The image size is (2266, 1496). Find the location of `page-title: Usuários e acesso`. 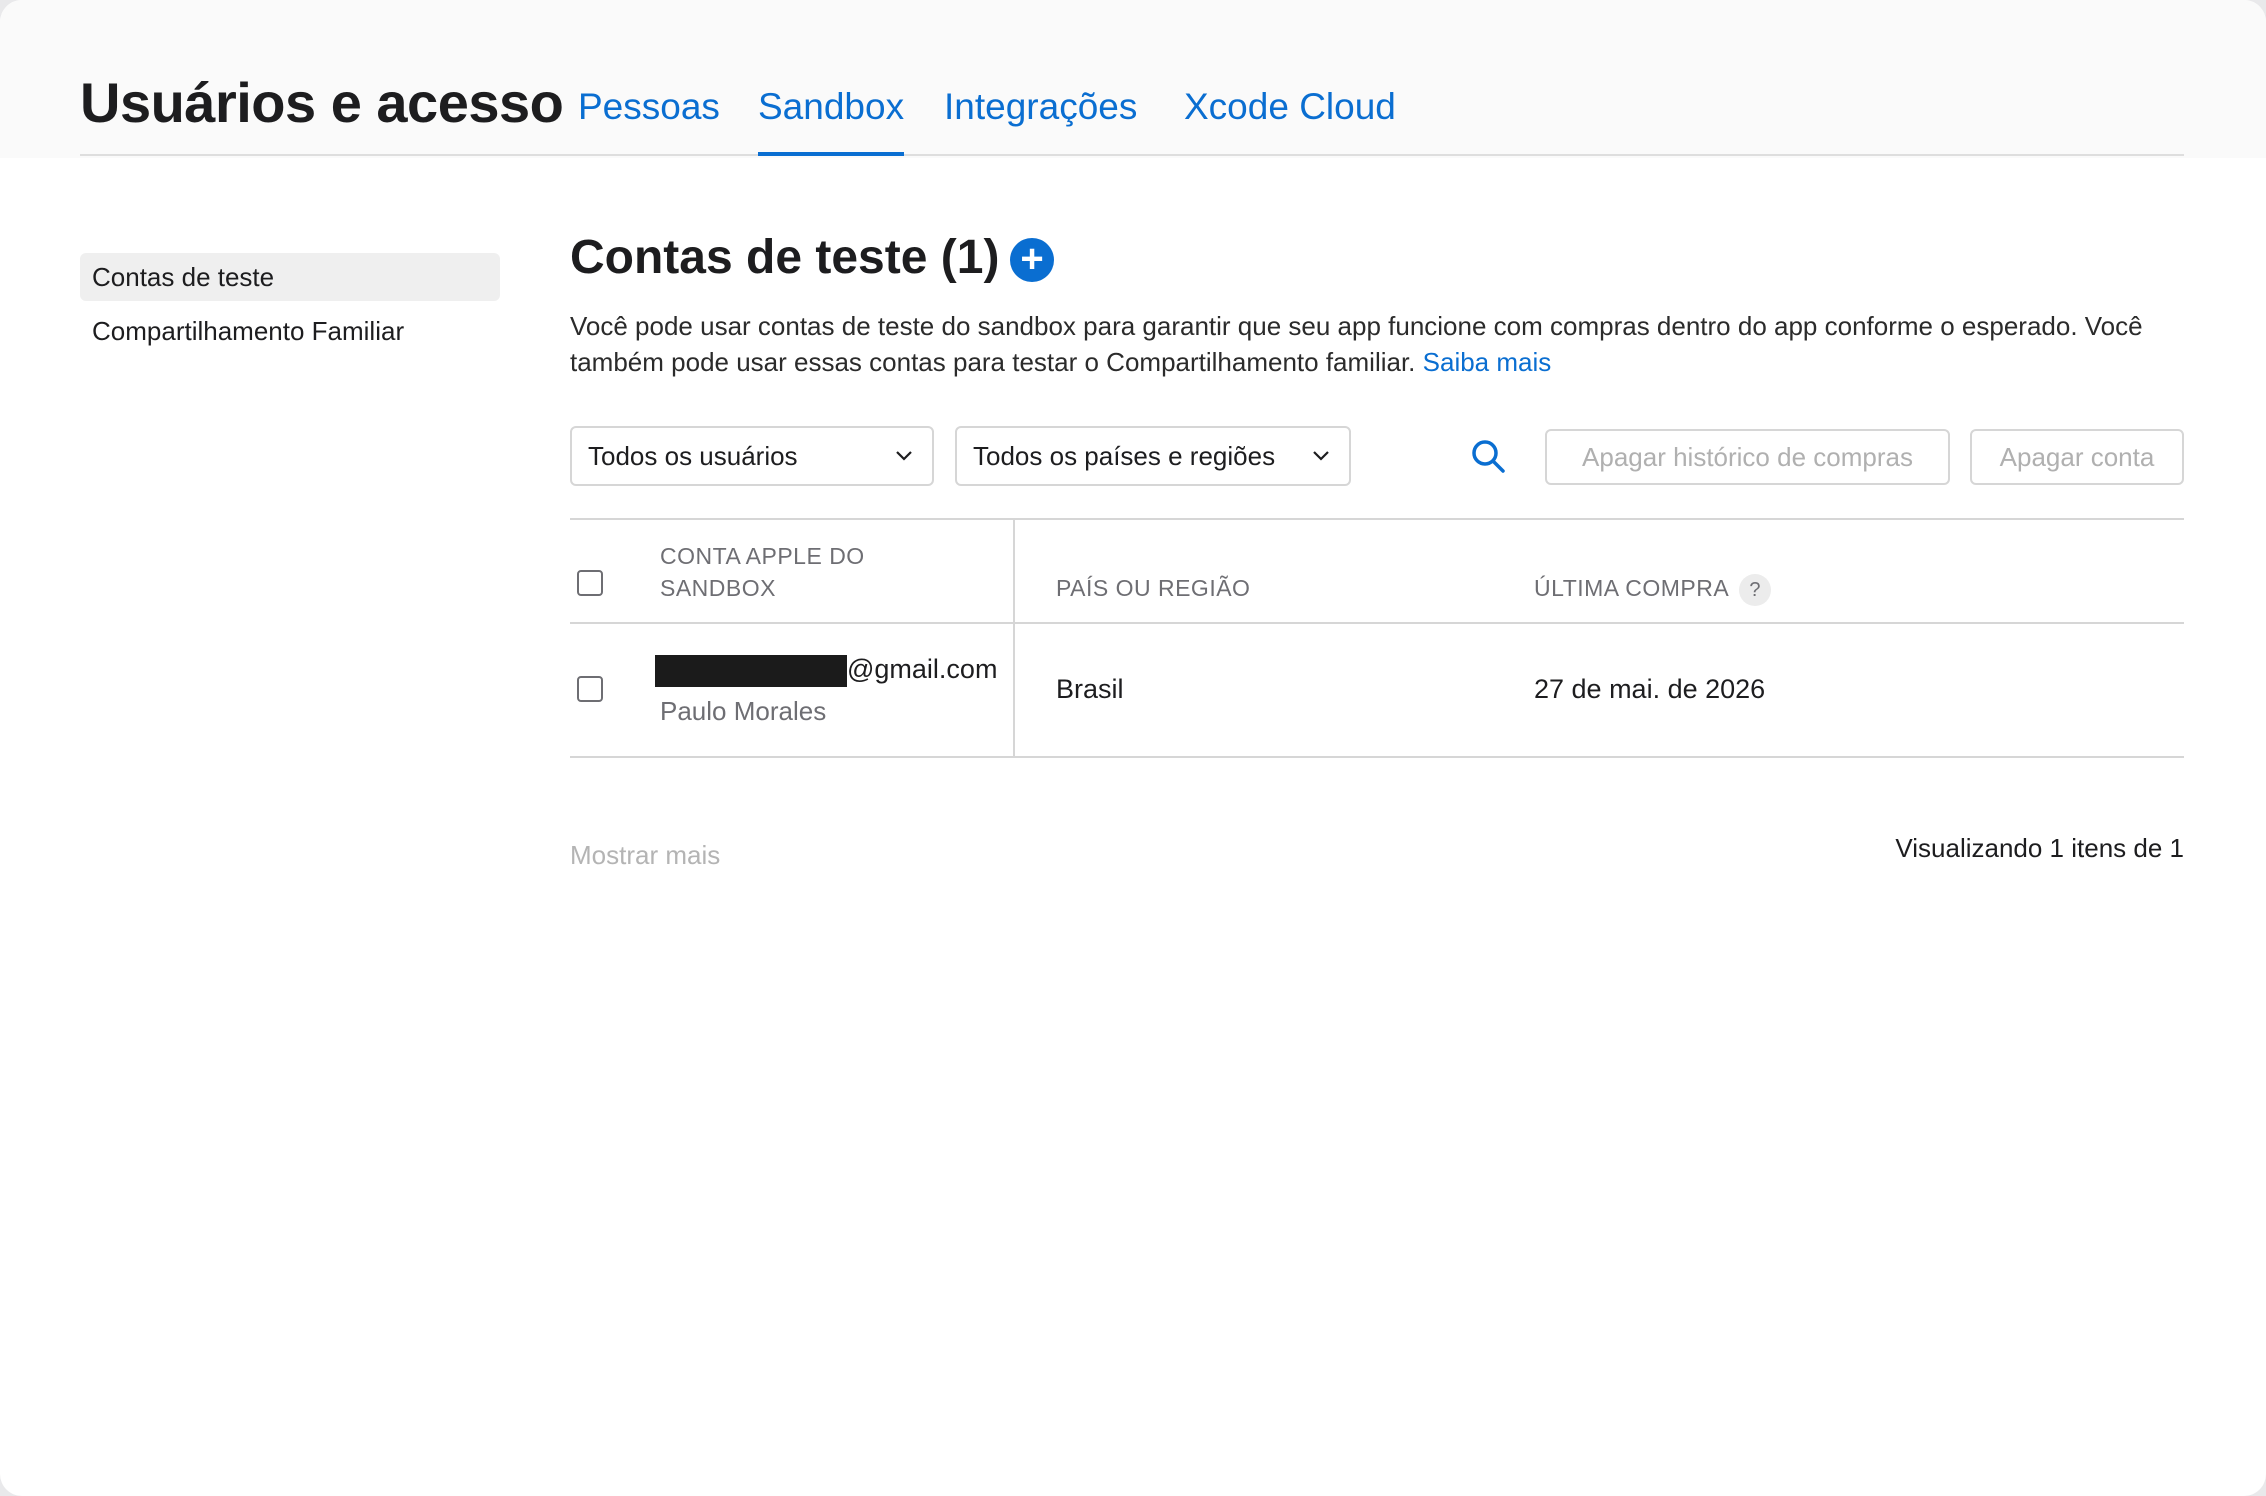

page-title: Usuários e acesso is located at coordinates (322, 102).